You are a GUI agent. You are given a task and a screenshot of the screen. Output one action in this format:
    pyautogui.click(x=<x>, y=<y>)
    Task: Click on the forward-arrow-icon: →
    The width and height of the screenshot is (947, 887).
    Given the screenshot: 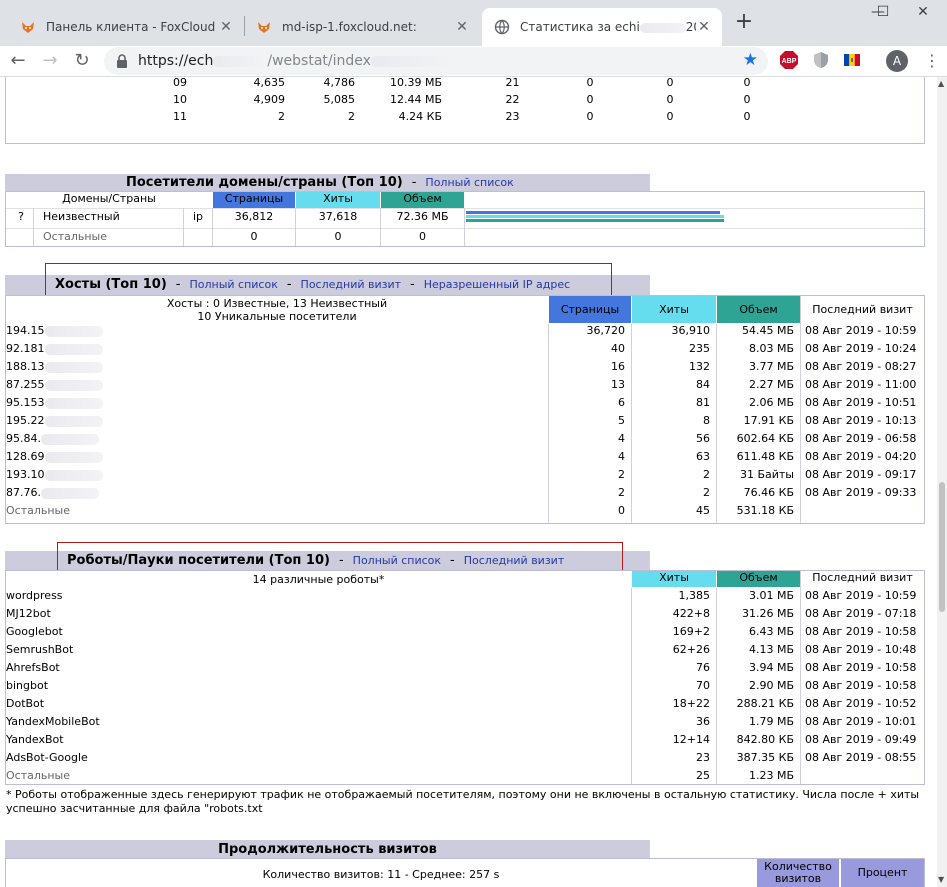 What is the action you would take?
    pyautogui.click(x=50, y=61)
    